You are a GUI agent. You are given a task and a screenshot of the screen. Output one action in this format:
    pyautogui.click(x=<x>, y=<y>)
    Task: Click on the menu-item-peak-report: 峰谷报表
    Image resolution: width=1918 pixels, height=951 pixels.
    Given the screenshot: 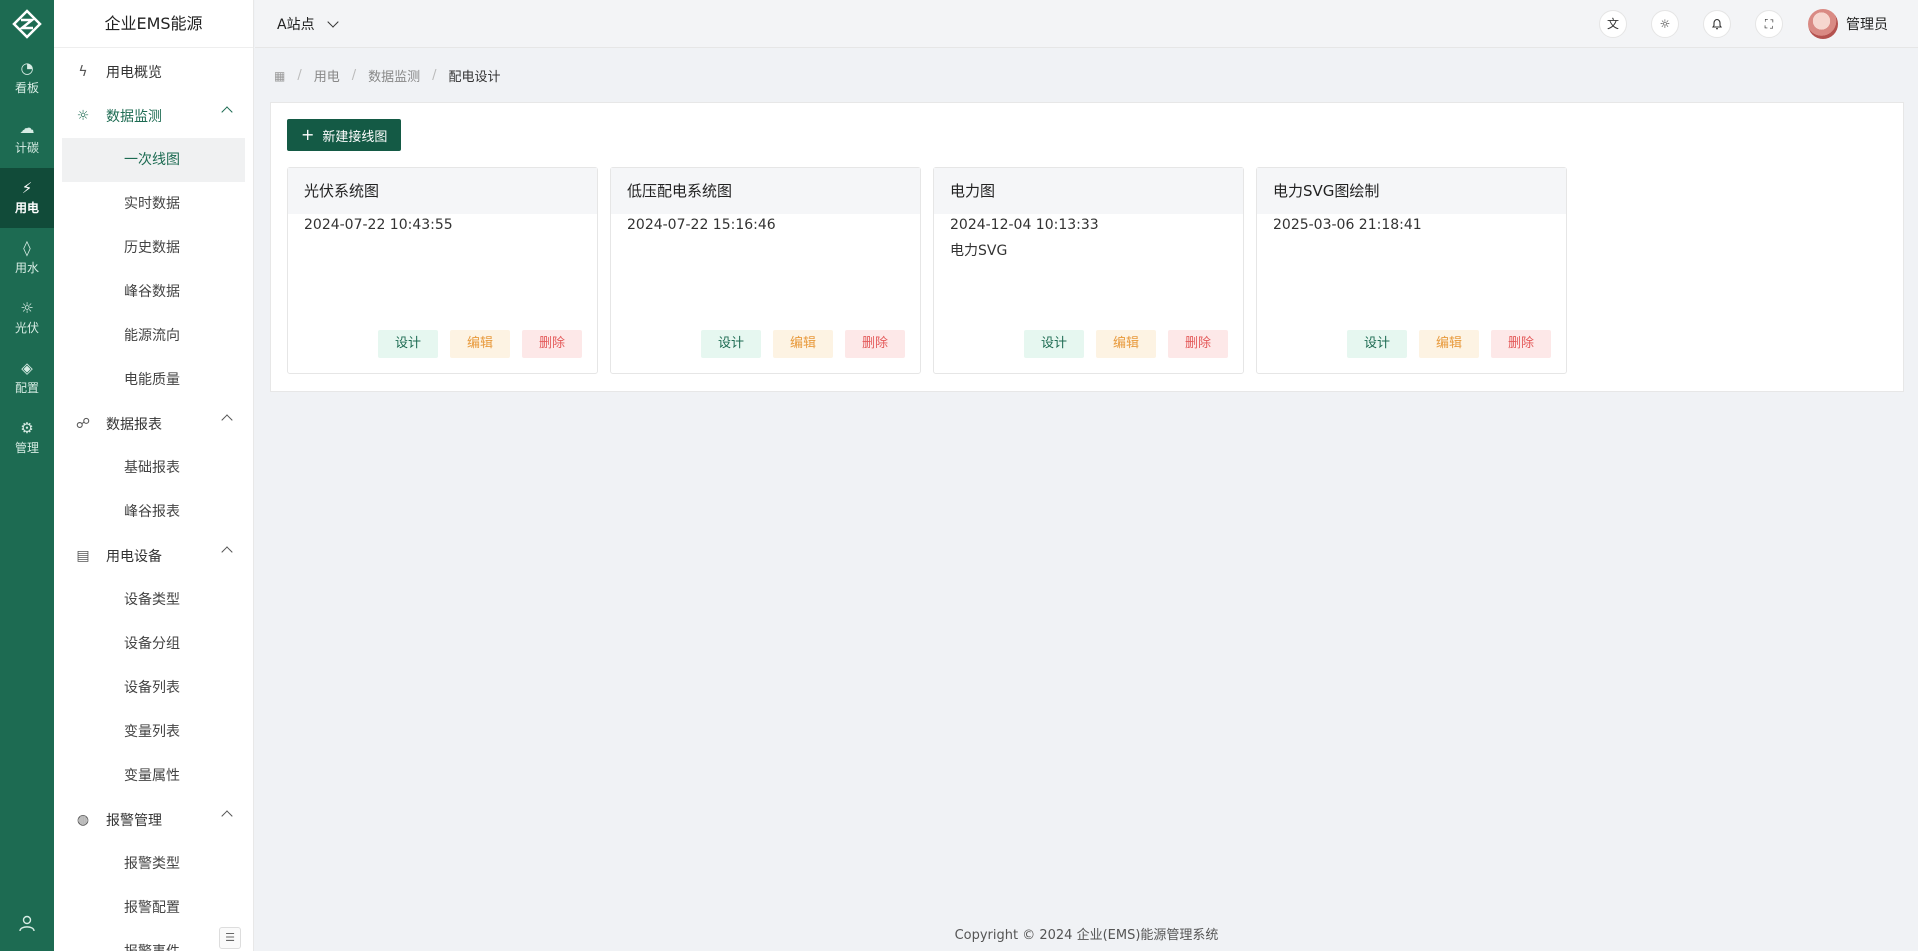 What is the action you would take?
    pyautogui.click(x=153, y=512)
    